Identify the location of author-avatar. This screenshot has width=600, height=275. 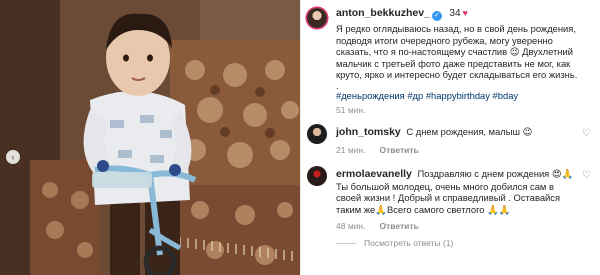
(317, 18).